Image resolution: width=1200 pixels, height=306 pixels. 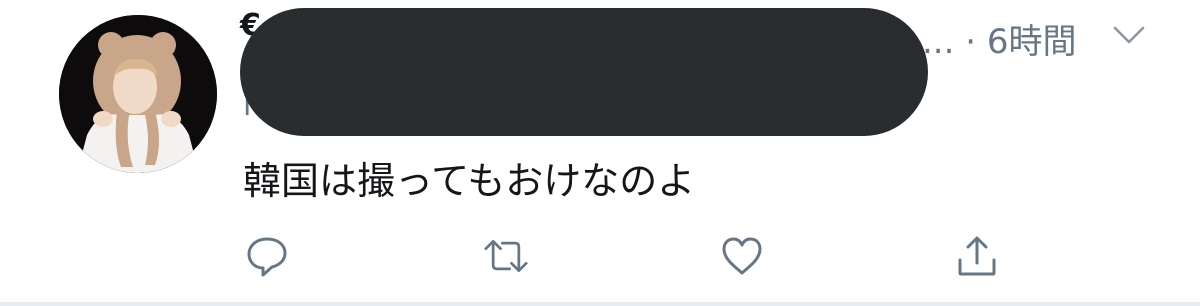 I want to click on retweet-arrows-icon, so click(x=506, y=256).